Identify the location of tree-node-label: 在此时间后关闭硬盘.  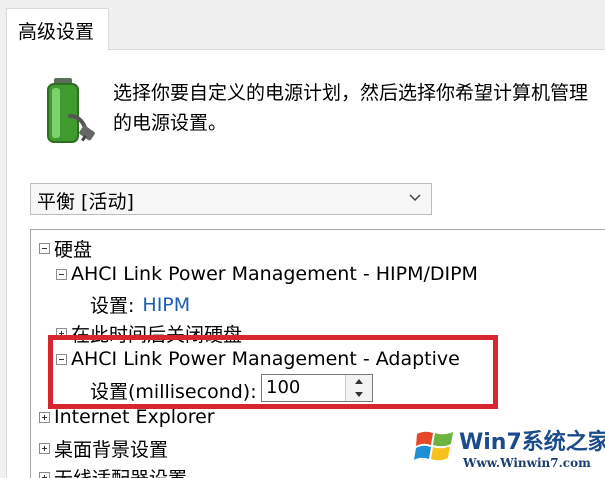
(157, 335).